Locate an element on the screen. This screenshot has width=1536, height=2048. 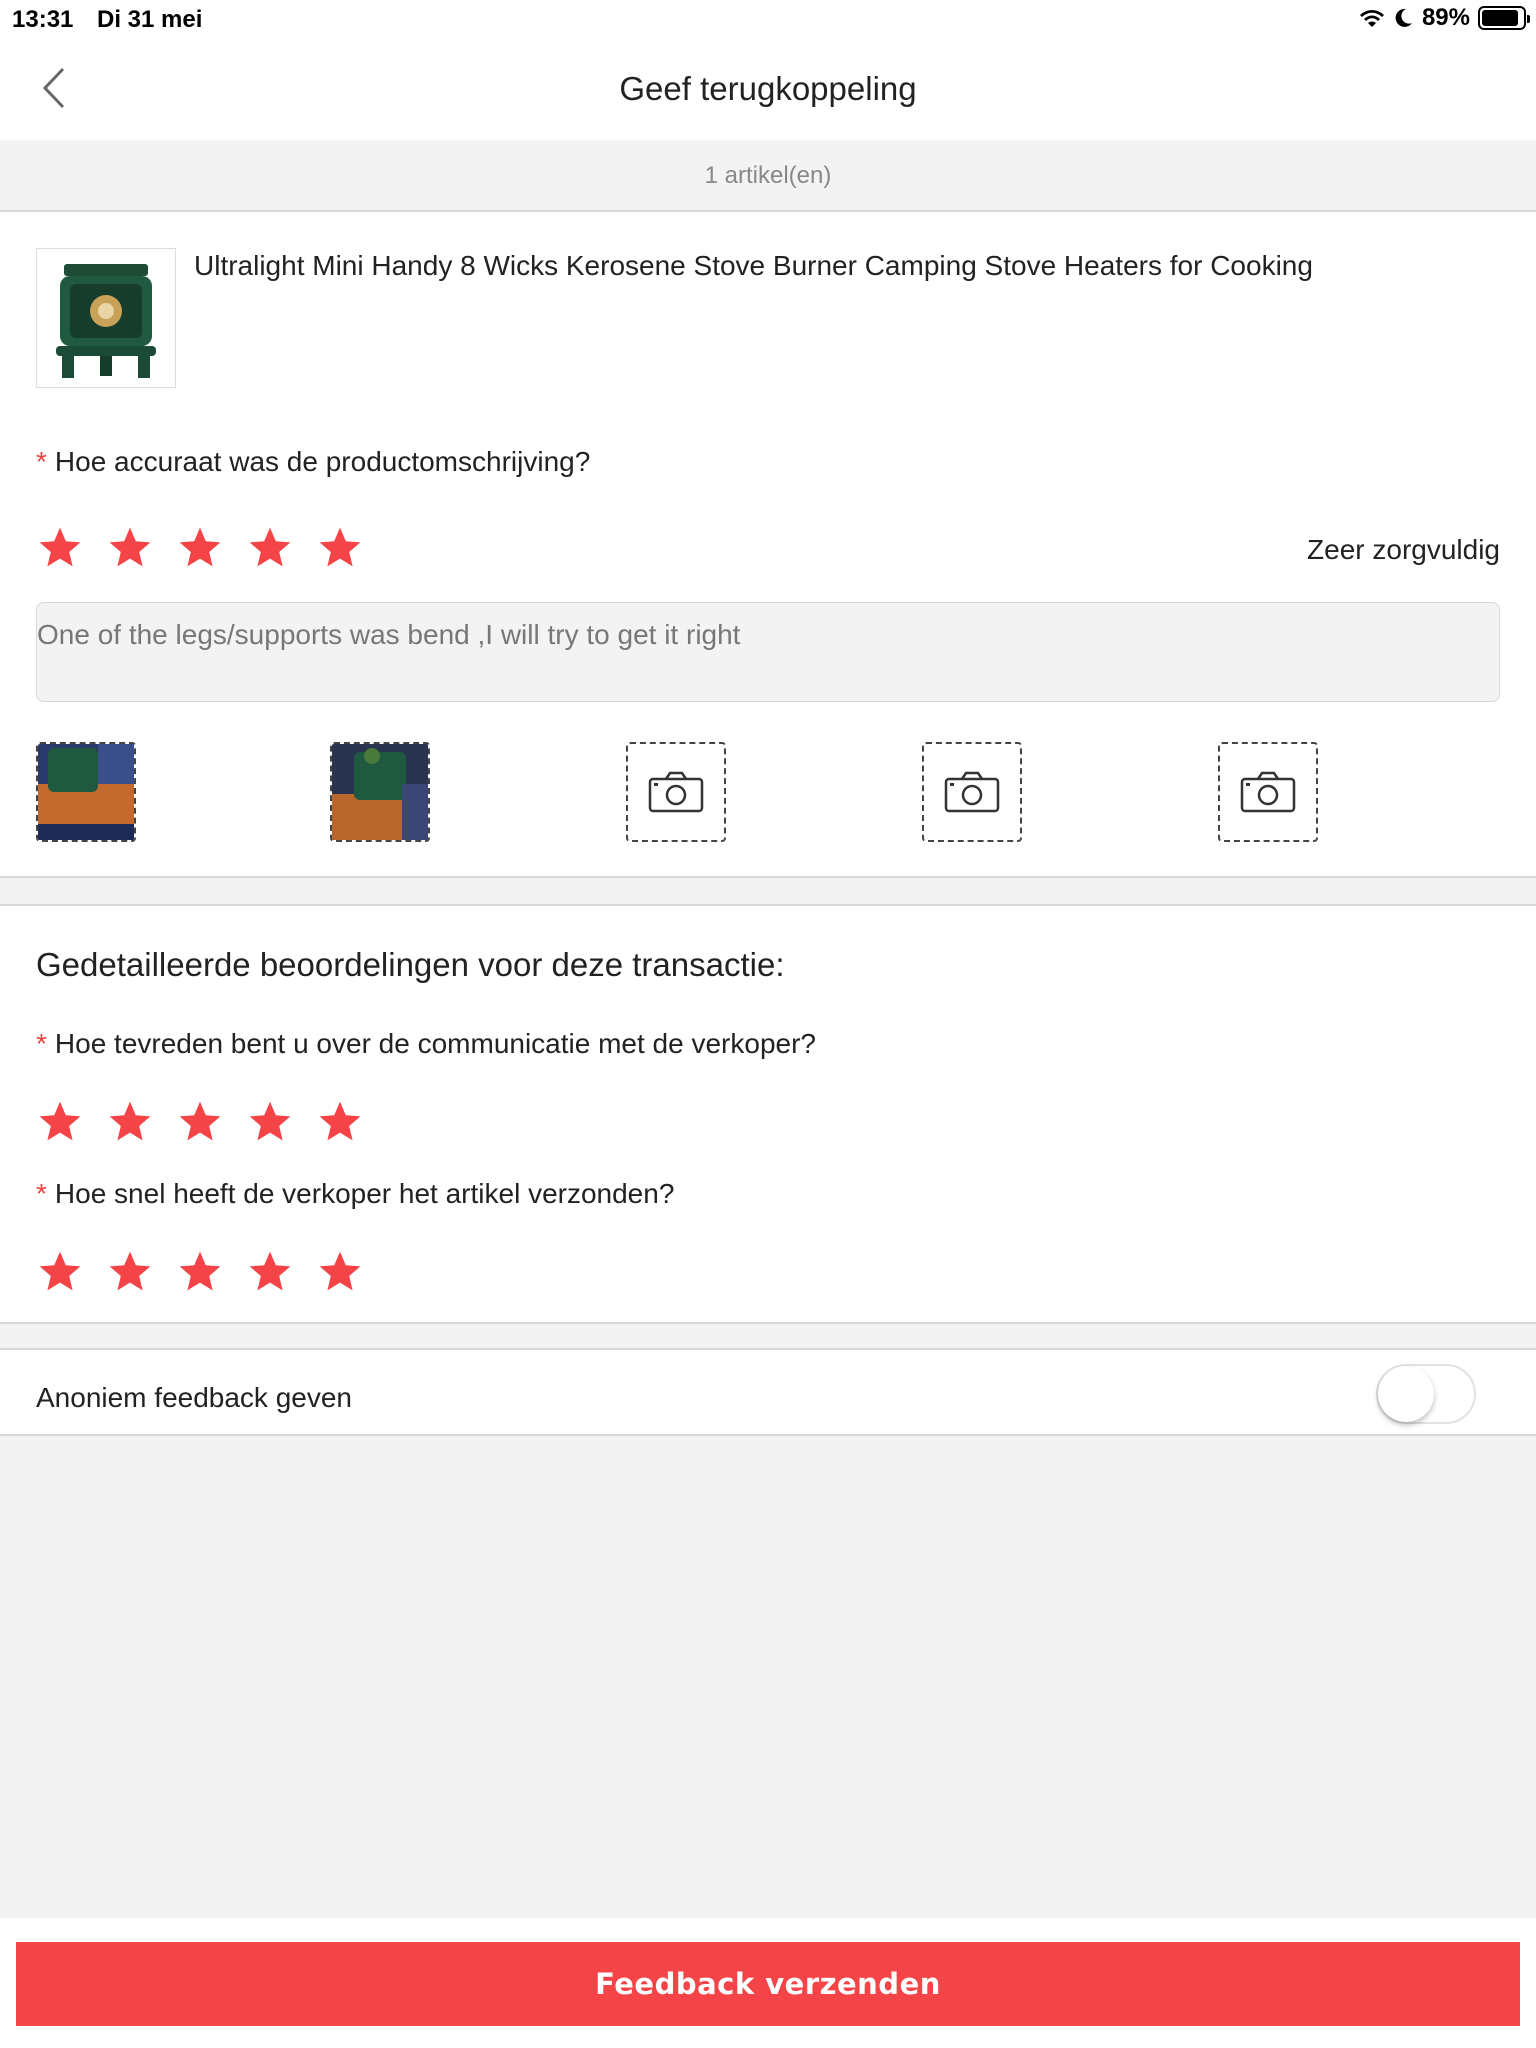
nav-bar: Geef terugkoppeling is located at coordinates (768, 89).